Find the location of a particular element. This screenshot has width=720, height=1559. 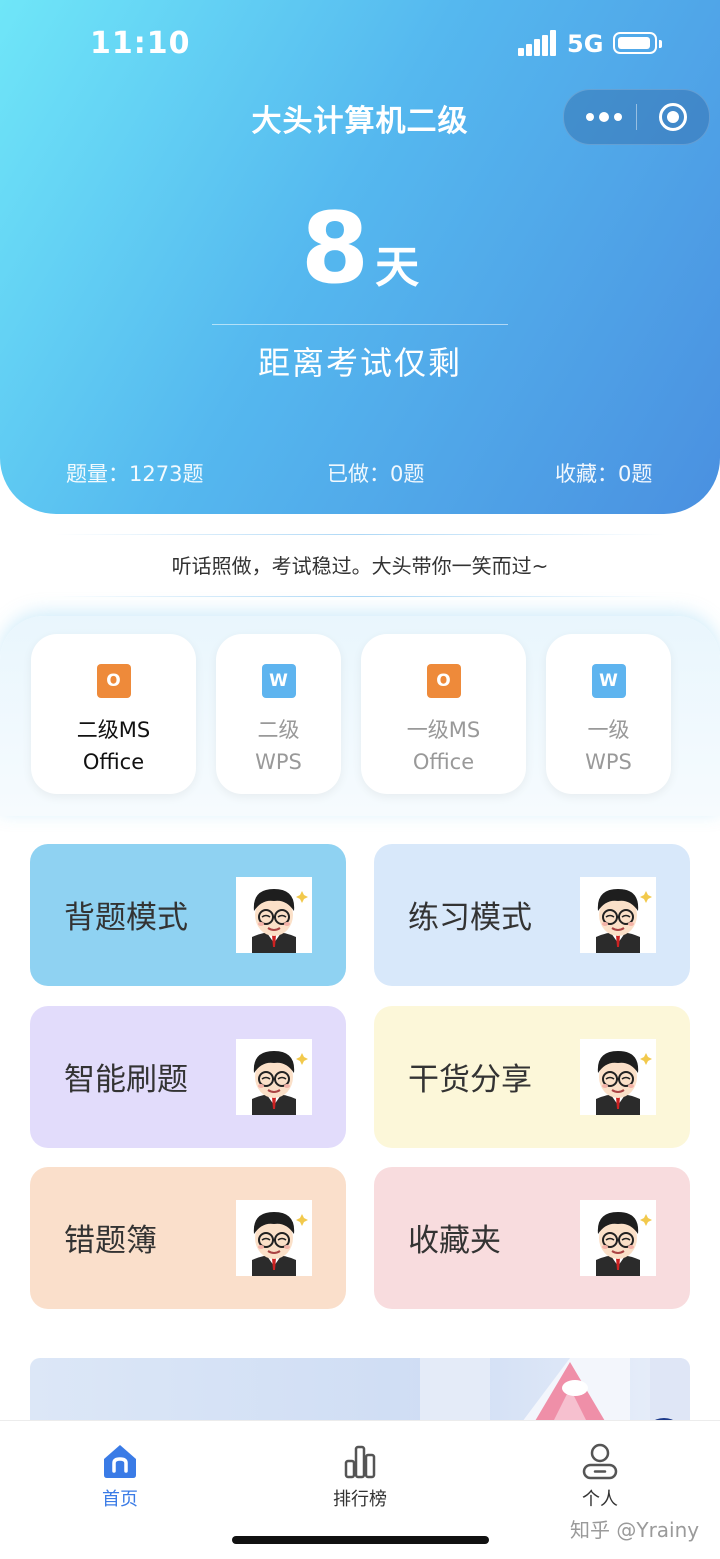

stat-favorites: 收藏：0题 is located at coordinates (604, 474).